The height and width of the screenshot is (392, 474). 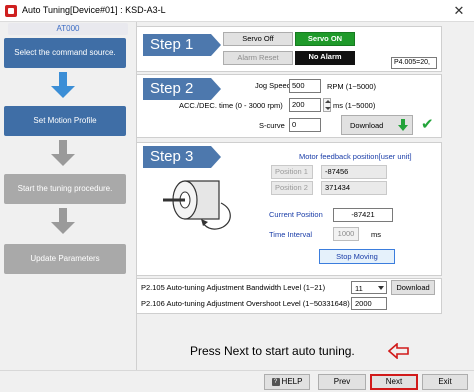 What do you see at coordinates (231, 105) in the screenshot?
I see `acc-dec-label: ACC./DEC. time (0 - 3000 rpm)` at bounding box center [231, 105].